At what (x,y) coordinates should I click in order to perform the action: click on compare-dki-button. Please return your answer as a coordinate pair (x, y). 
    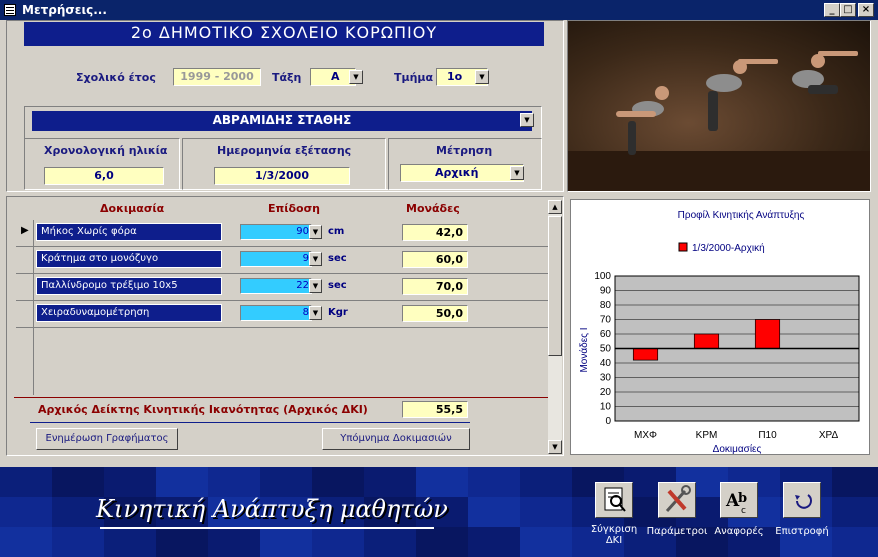
    Looking at the image, I should click on (614, 500).